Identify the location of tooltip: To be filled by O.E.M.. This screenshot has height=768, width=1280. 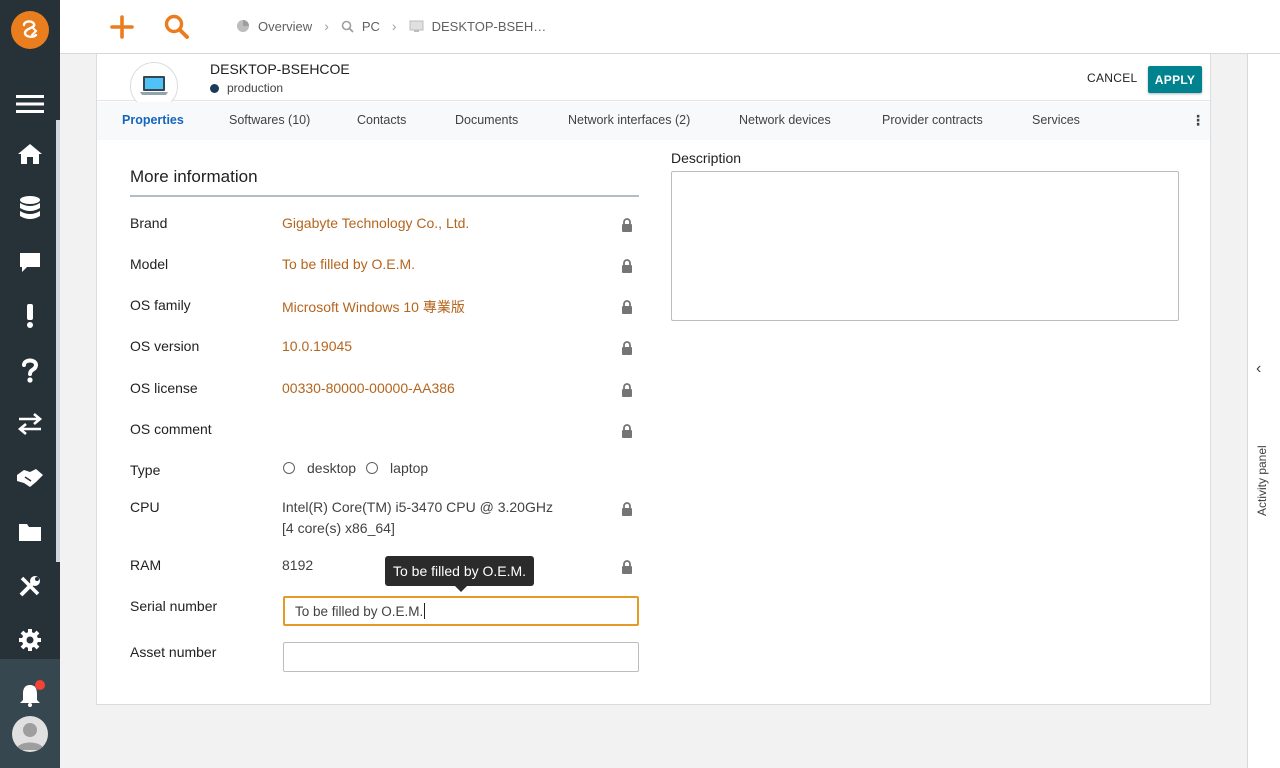
(460, 574).